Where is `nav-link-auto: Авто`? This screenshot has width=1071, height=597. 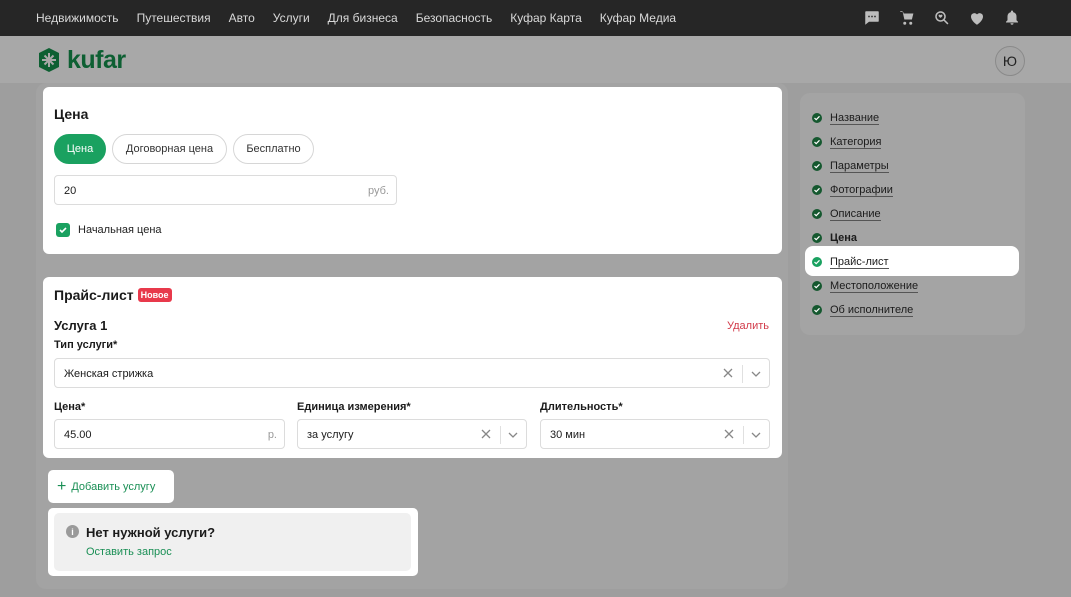
nav-link-auto: Авто is located at coordinates (242, 18).